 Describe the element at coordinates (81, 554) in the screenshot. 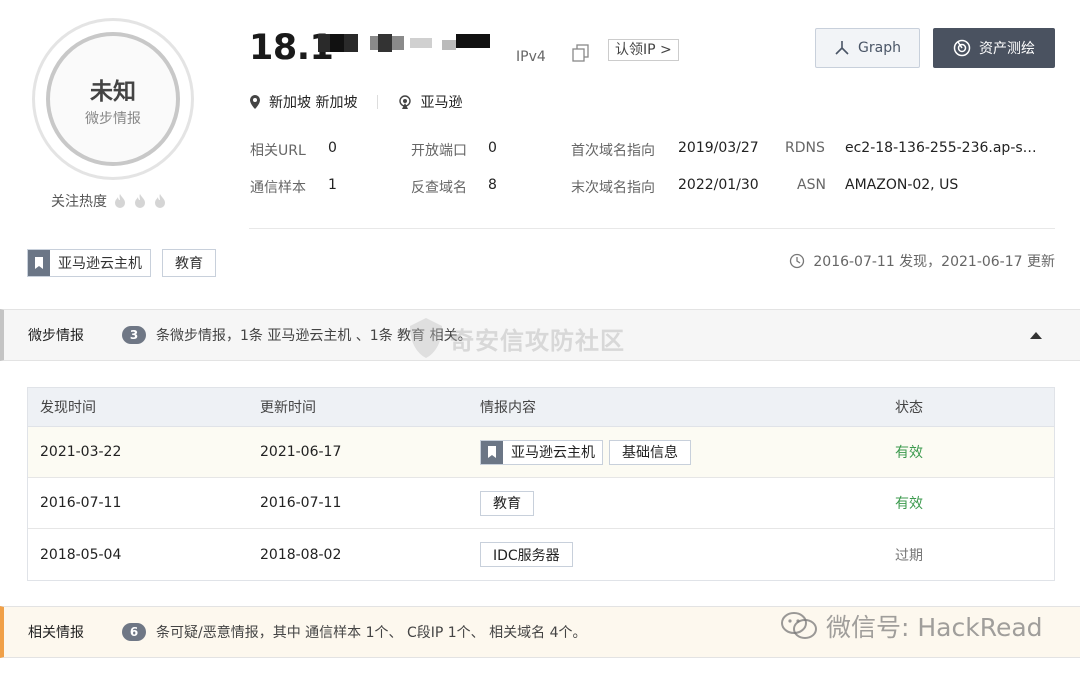

I see `found-date: 2018-05-04` at that location.